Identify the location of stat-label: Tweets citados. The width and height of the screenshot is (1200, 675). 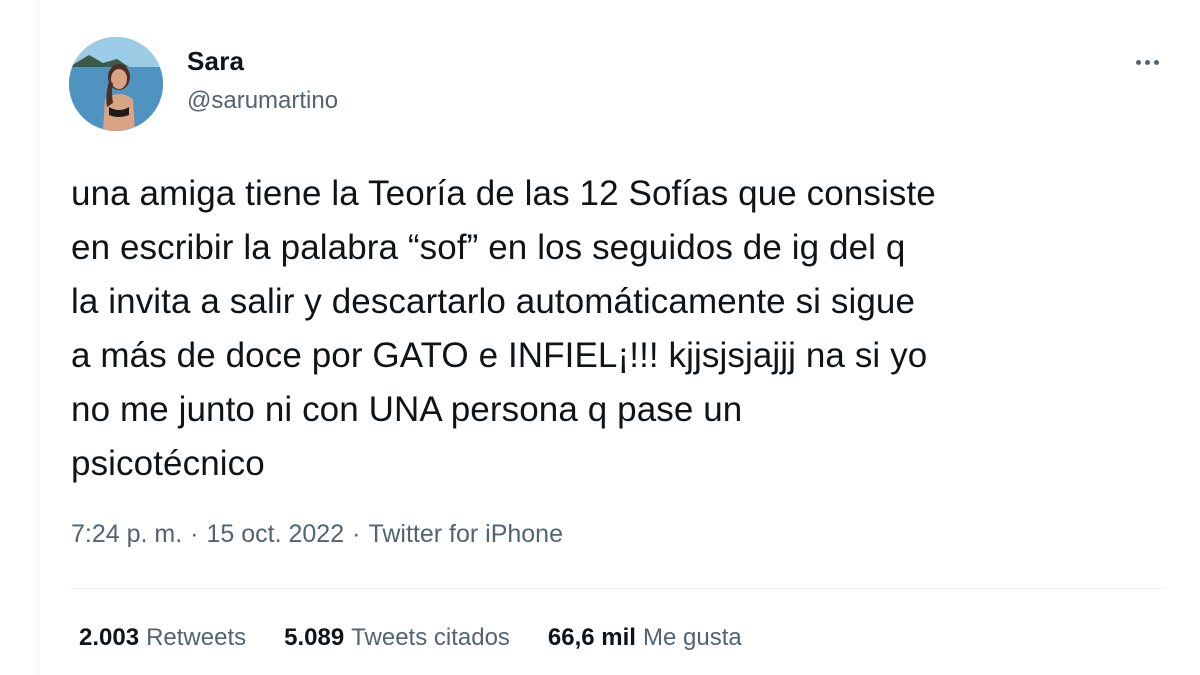
(430, 637).